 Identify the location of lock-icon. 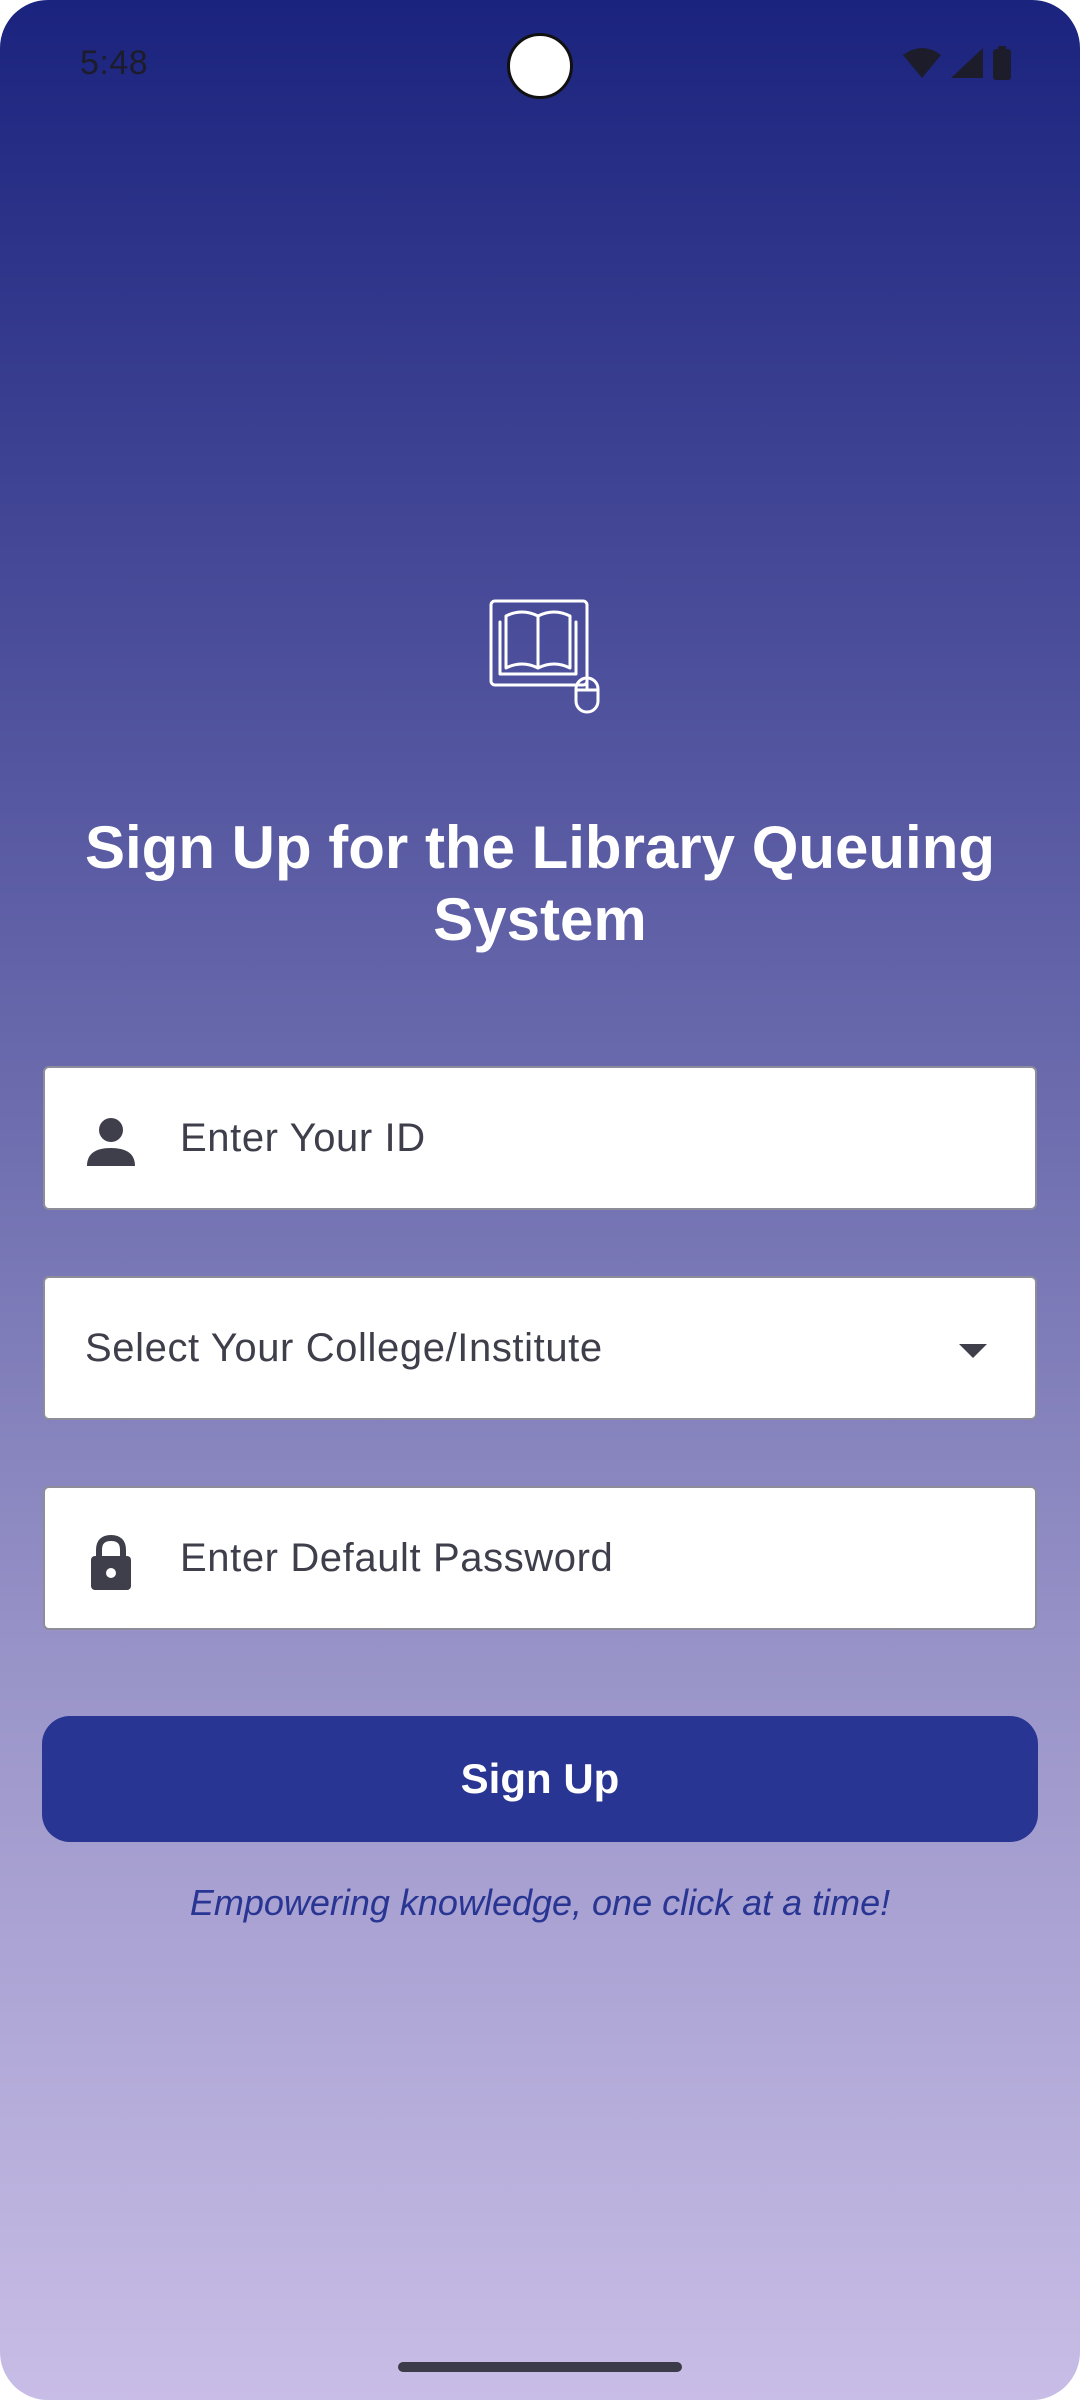
(111, 1562).